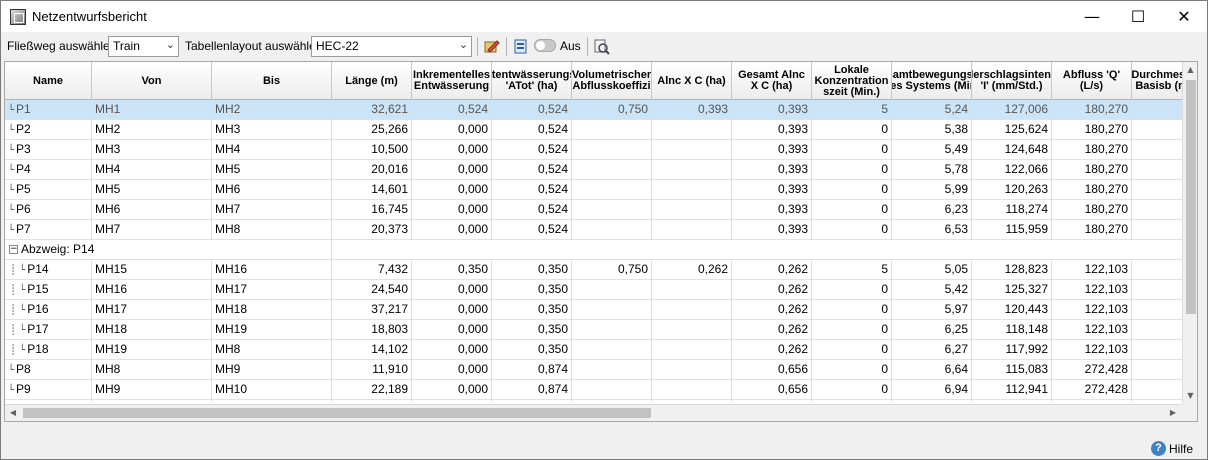 This screenshot has height=460, width=1208. What do you see at coordinates (48, 390) in the screenshot?
I see `pipe-name-cell: └ P9` at bounding box center [48, 390].